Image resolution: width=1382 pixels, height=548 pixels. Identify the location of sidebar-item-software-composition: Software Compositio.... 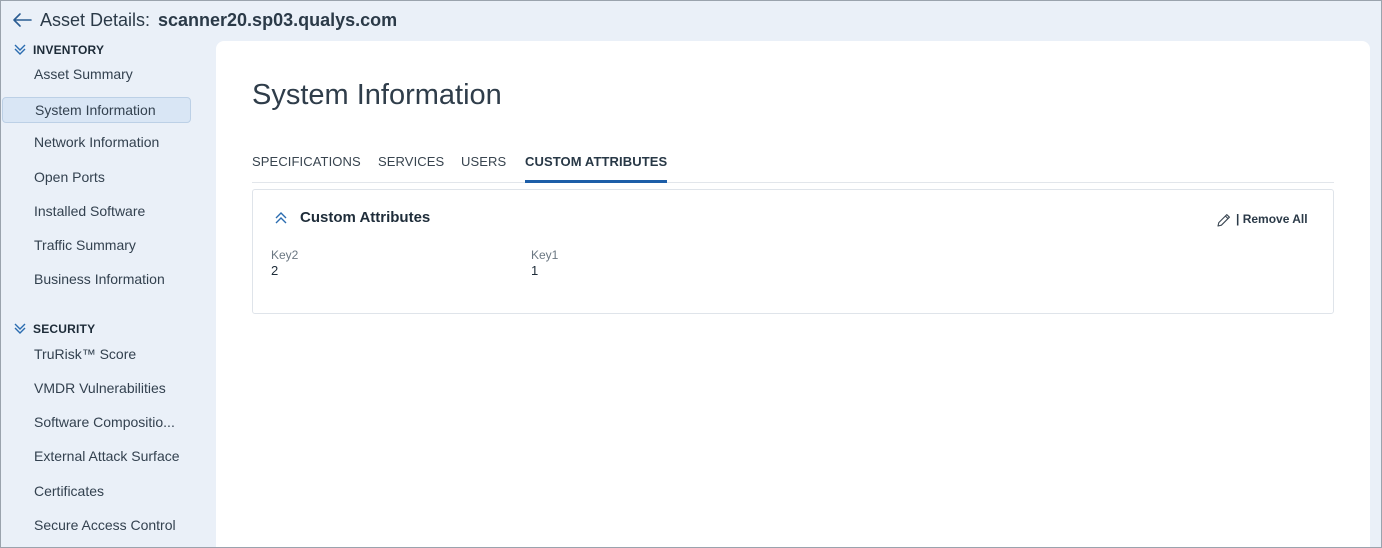
(96, 422).